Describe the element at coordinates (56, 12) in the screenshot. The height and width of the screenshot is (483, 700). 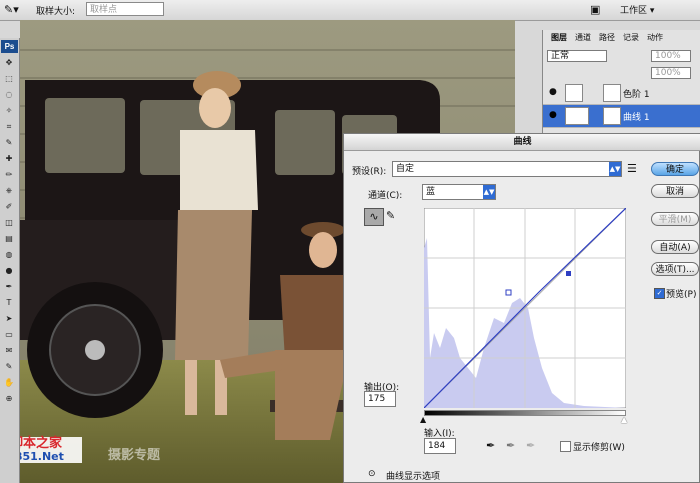
I see `sample-size-label: 取样大小:` at that location.